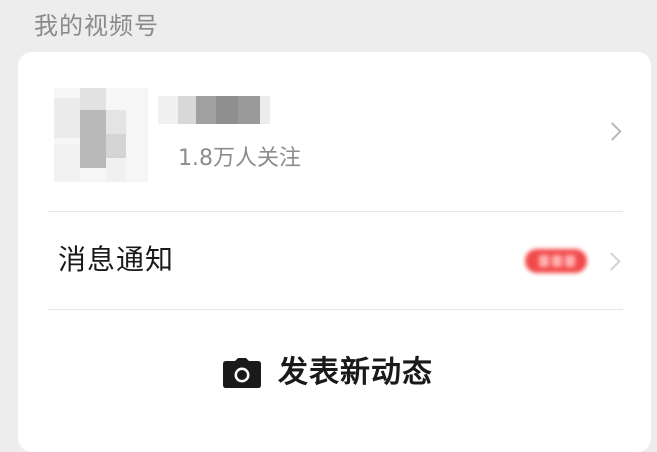  I want to click on publish-post-label: 发表新动态, so click(355, 372).